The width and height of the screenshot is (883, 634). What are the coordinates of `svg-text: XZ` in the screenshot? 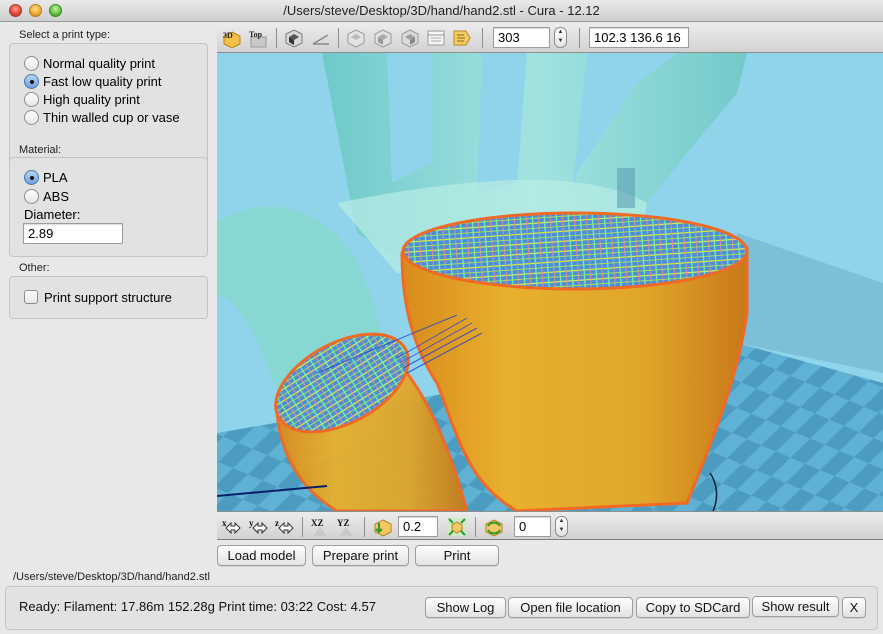 It's located at (317, 523).